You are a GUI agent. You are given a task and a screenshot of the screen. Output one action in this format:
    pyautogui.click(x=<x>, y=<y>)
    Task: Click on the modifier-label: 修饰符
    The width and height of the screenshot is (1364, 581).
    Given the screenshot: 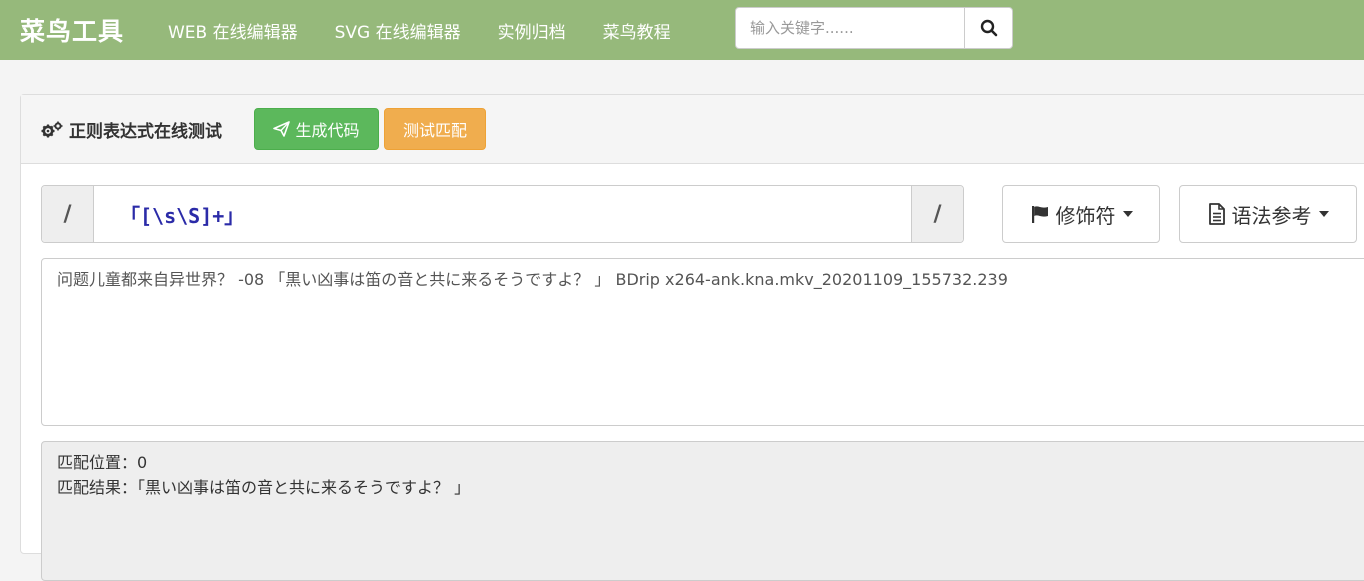 What is the action you would take?
    pyautogui.click(x=1085, y=215)
    